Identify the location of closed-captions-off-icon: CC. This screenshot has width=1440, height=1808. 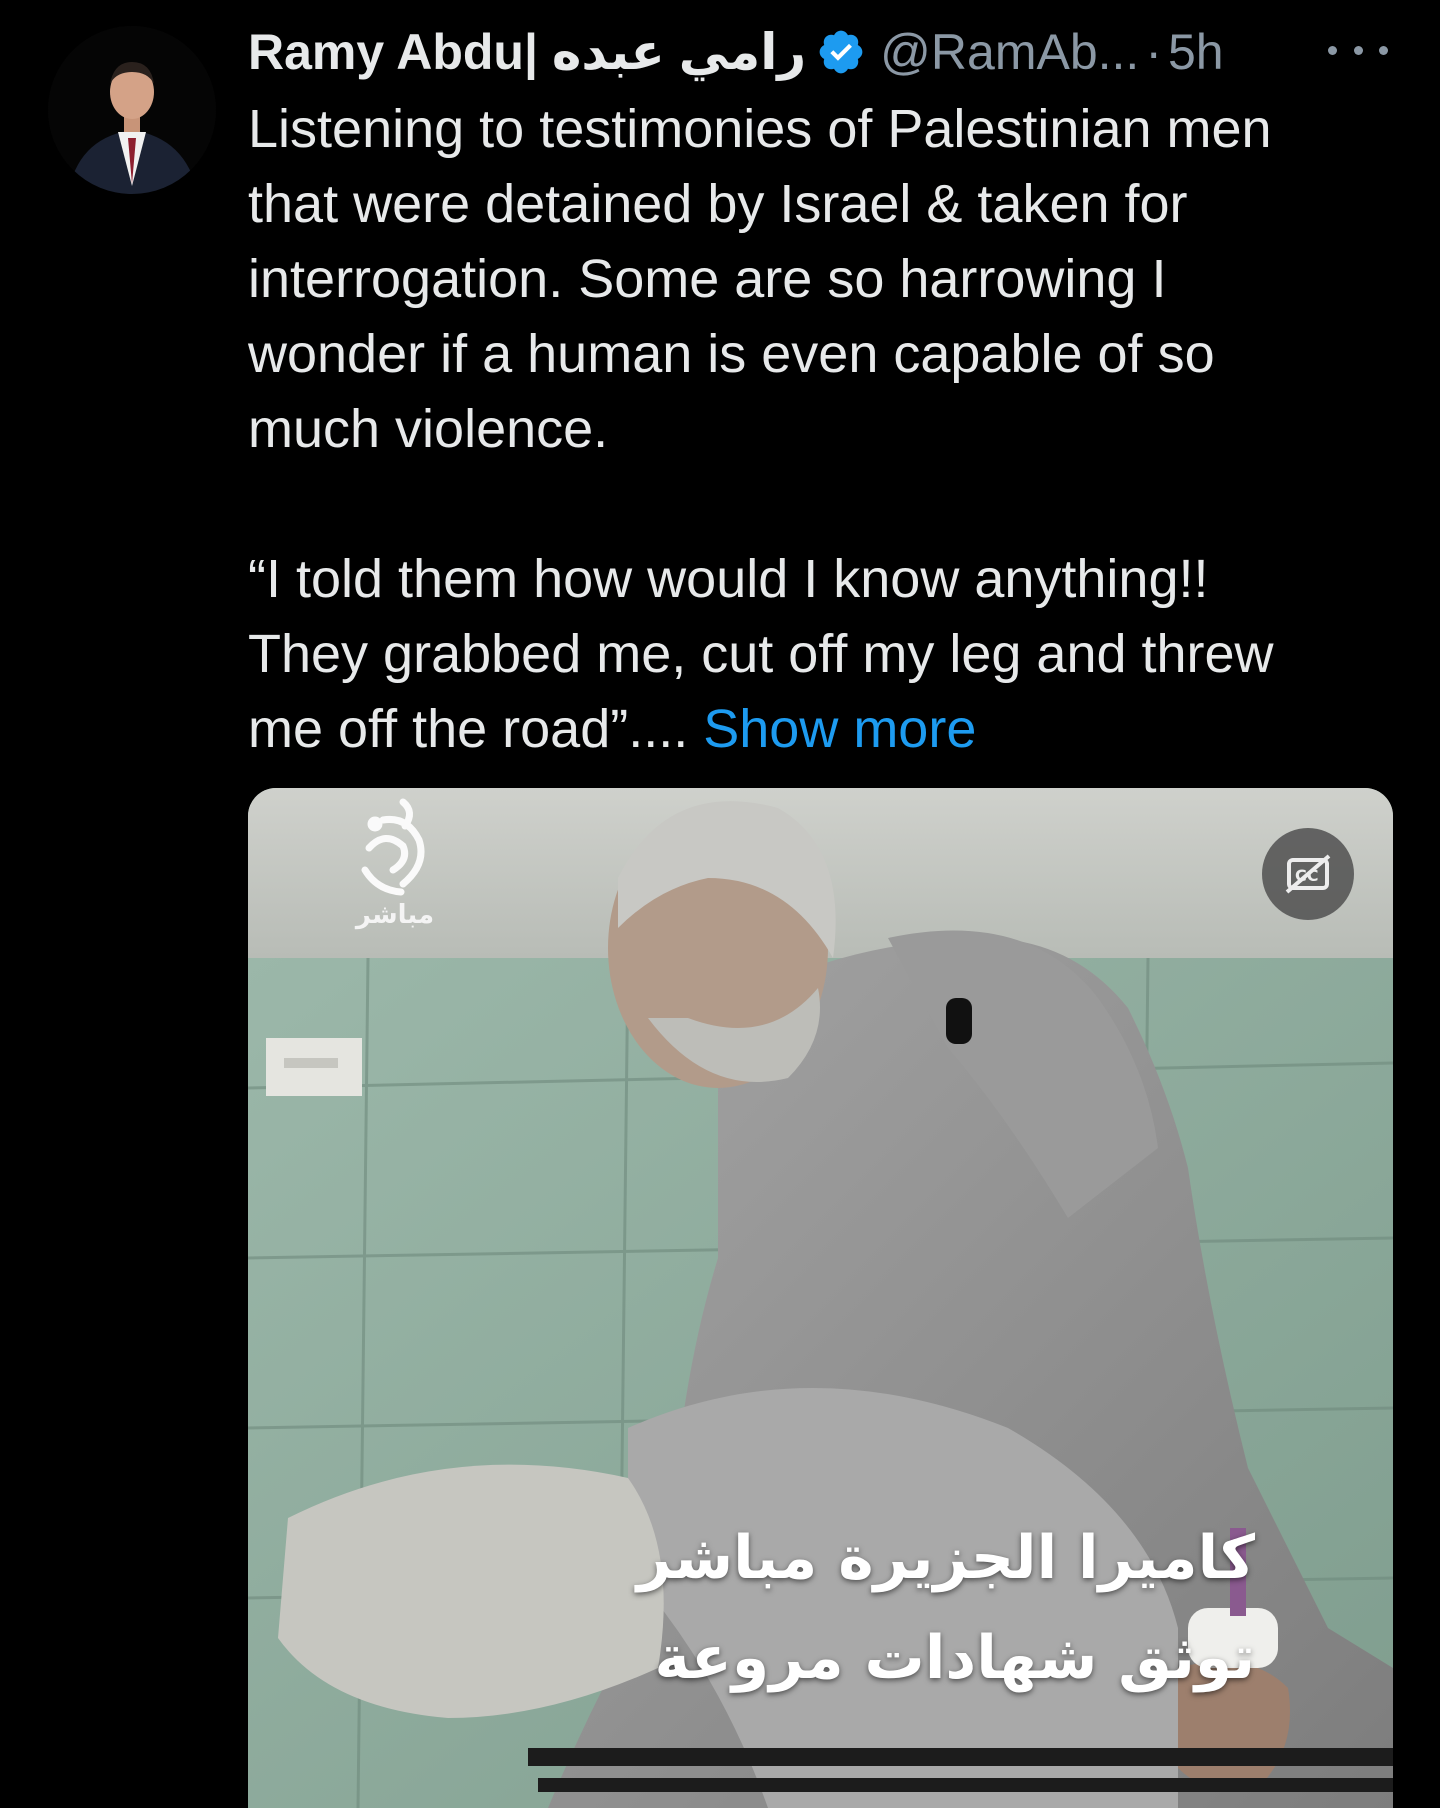
(1308, 874).